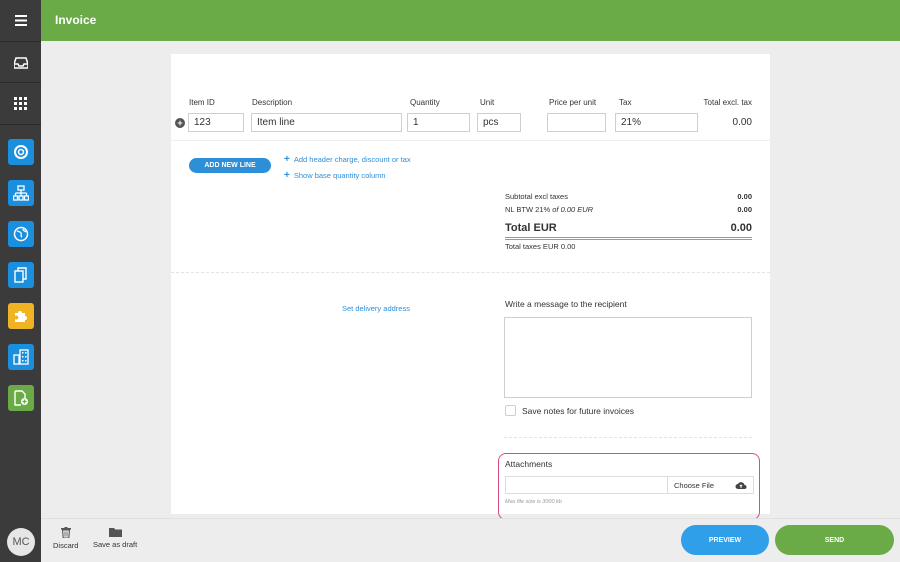 The image size is (900, 562). Describe the element at coordinates (339, 175) in the screenshot. I see `show-base-quantity-label: Show base quantity column` at that location.